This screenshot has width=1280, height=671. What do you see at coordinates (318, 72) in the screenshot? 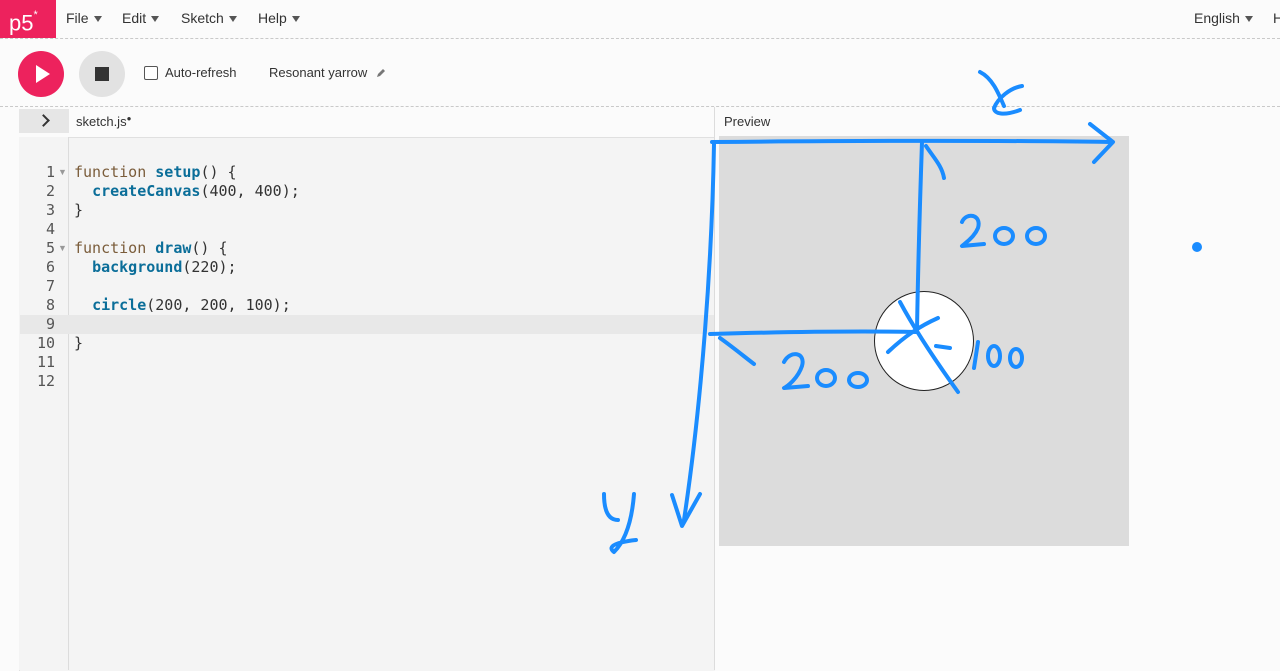
I see `sketch-name: Resonant yarrow` at bounding box center [318, 72].